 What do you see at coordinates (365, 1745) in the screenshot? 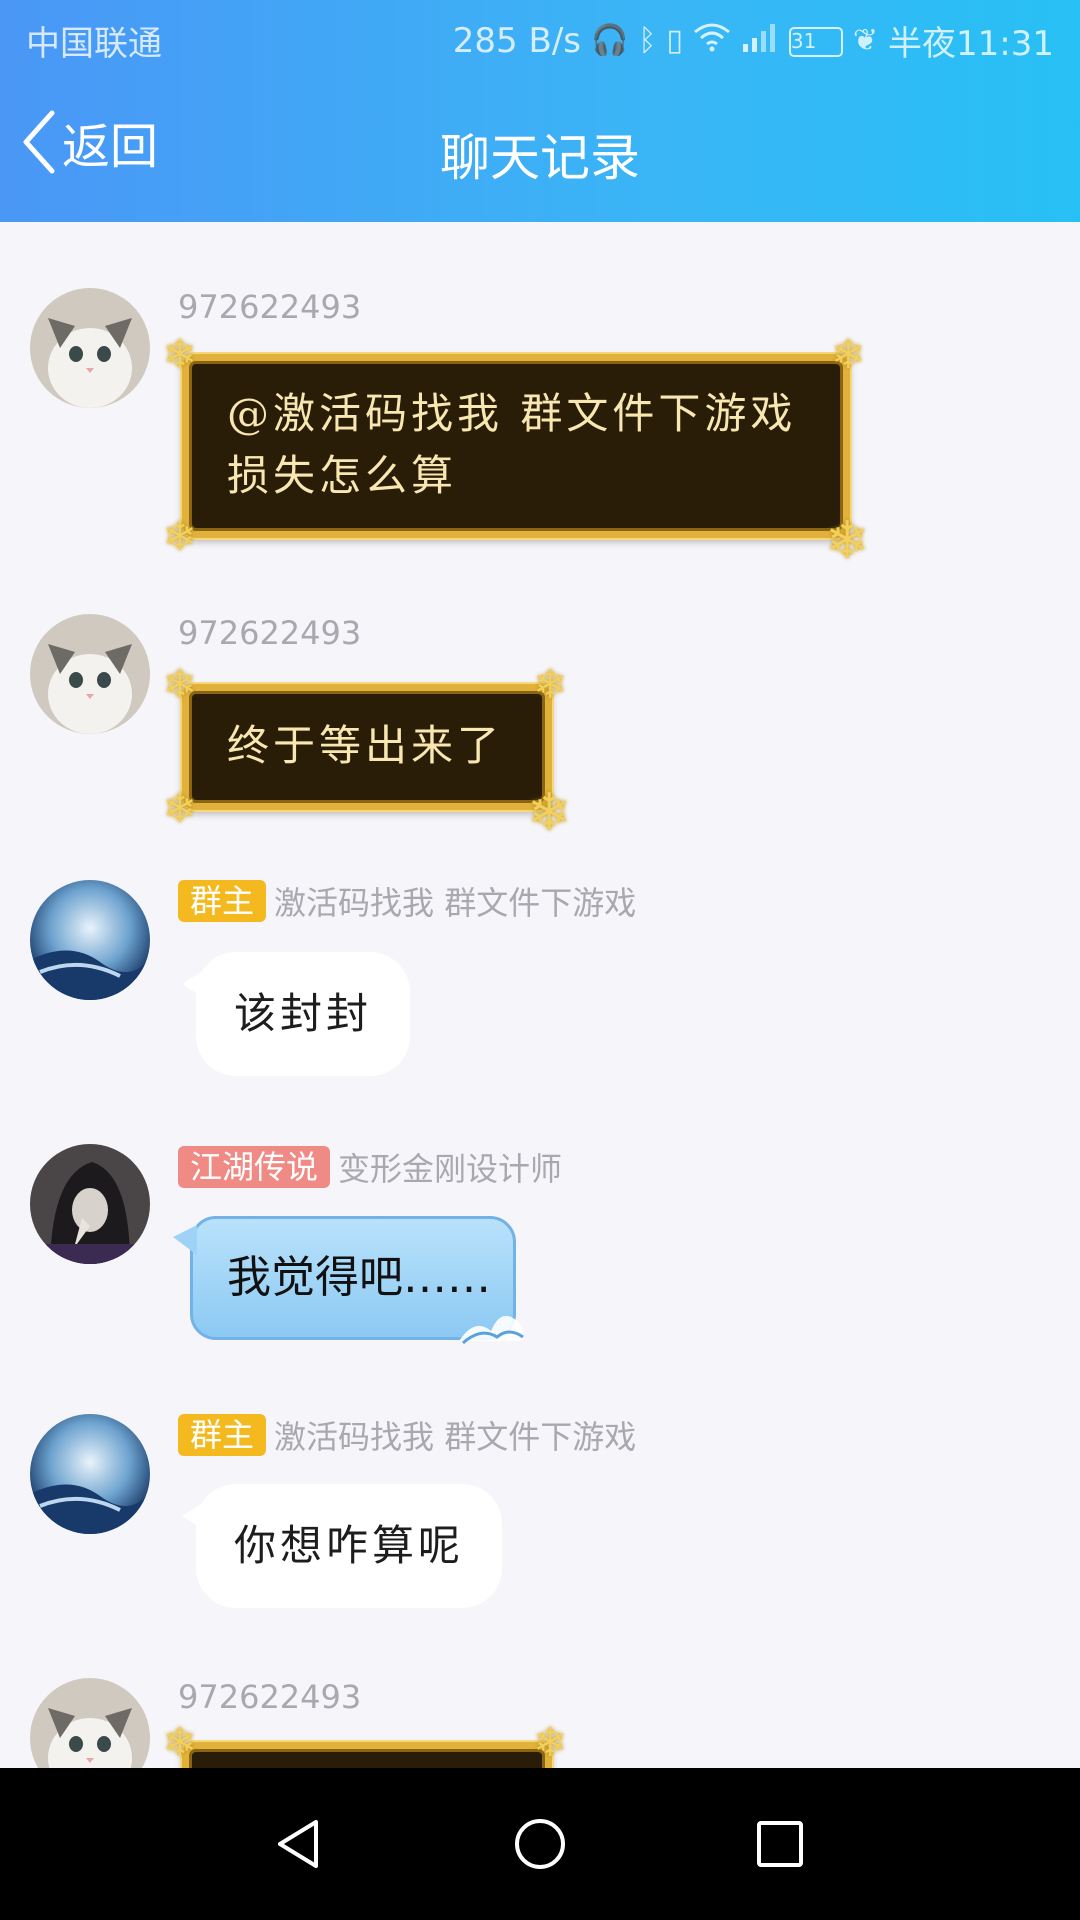
I see `message-bubble: ❄ ❄` at bounding box center [365, 1745].